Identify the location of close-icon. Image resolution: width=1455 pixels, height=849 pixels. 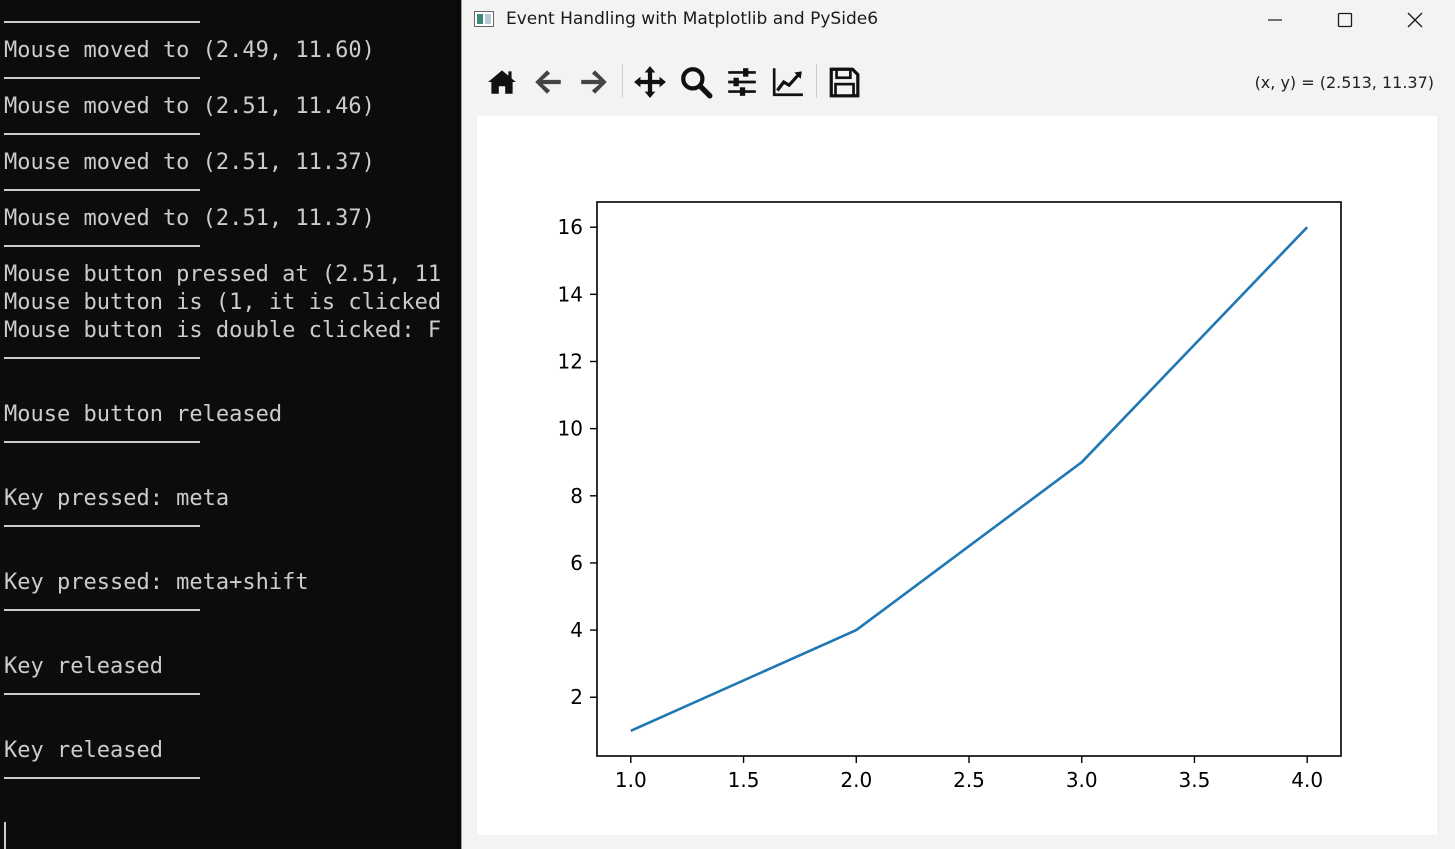
(1415, 20).